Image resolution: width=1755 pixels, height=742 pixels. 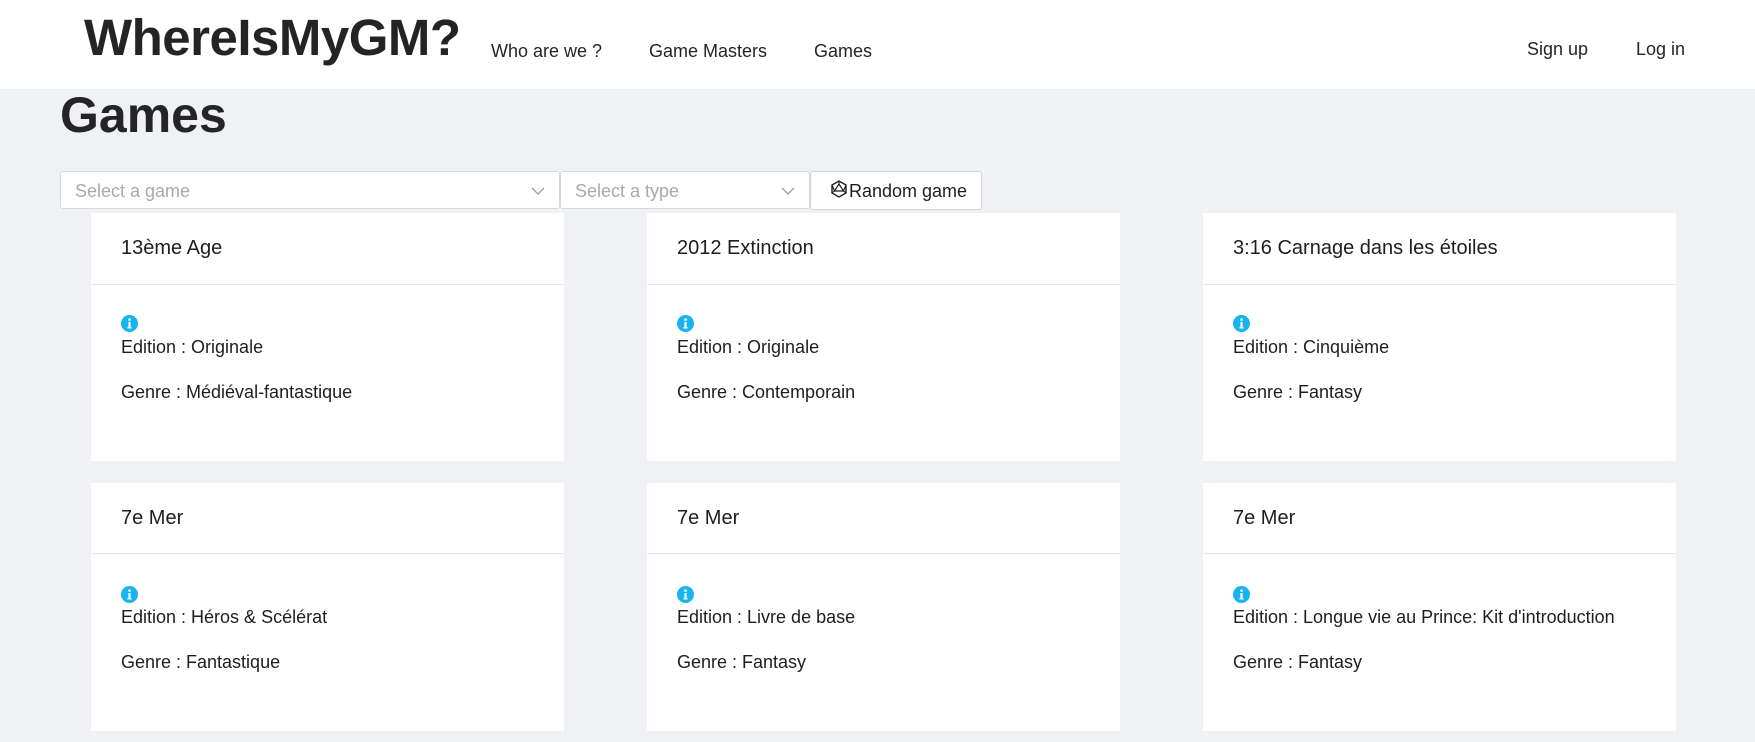 I want to click on game-card-header: 3:16 Carnage dans les étoiles, so click(x=1439, y=249).